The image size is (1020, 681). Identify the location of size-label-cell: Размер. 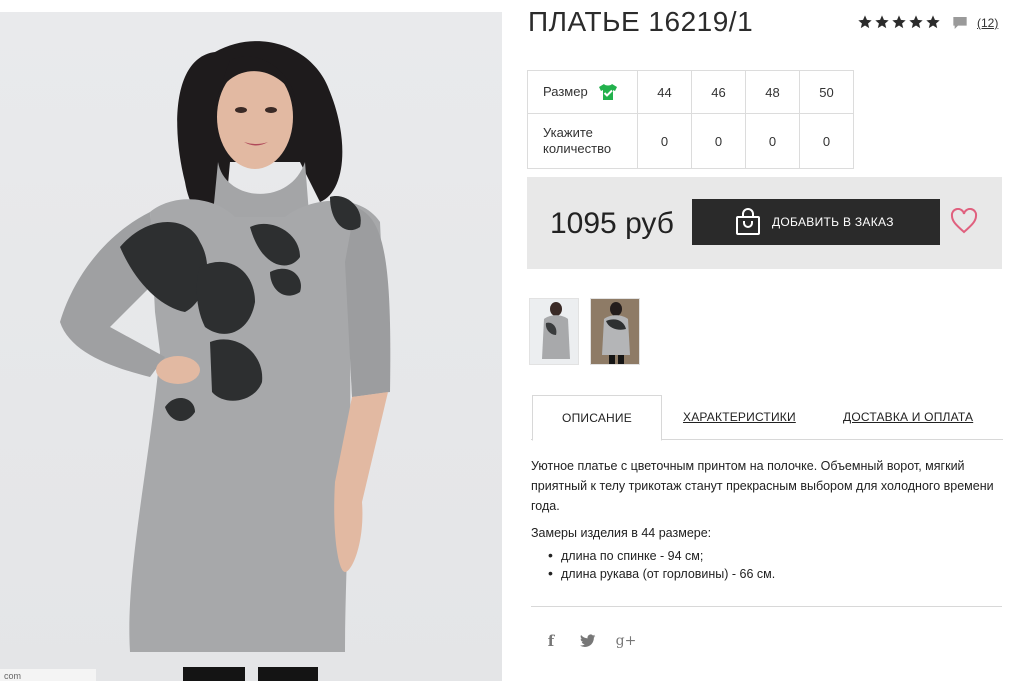
(582, 92).